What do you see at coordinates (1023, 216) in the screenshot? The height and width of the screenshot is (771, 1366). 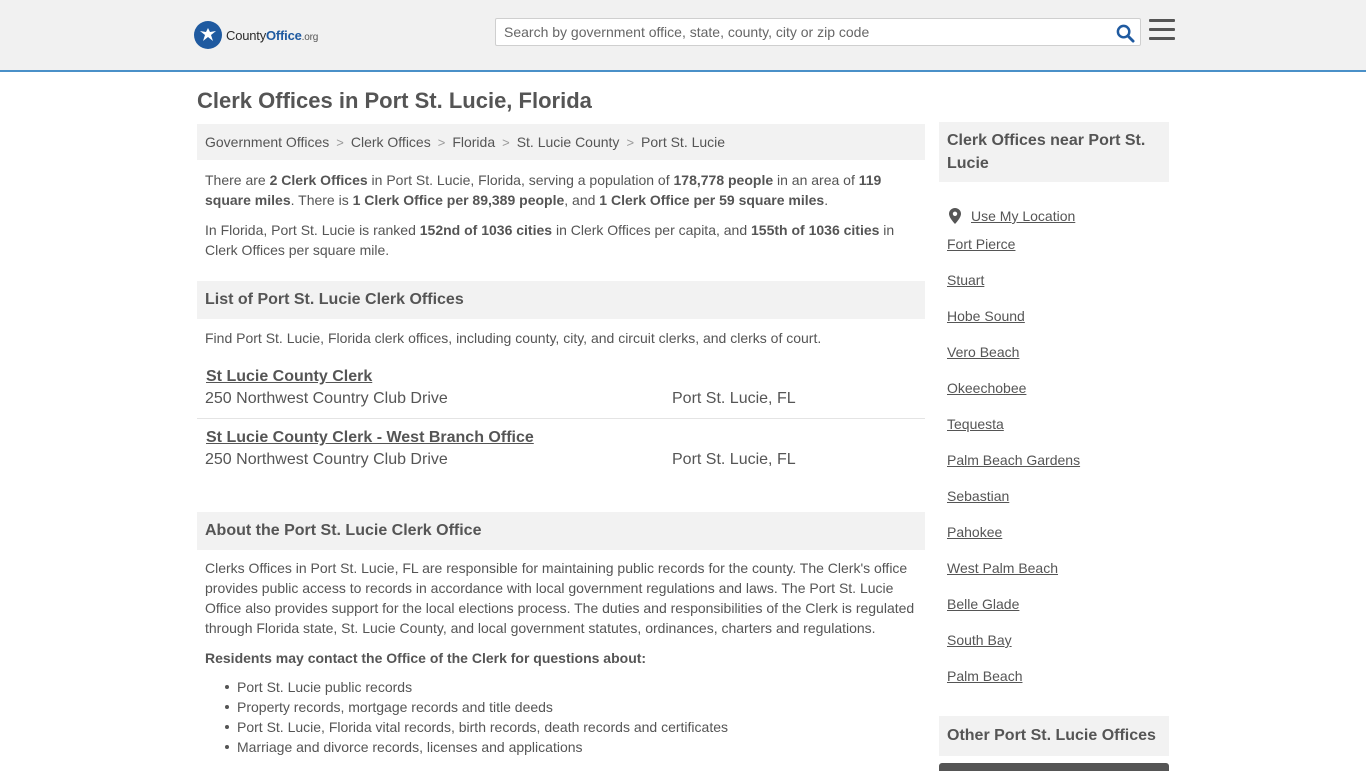 I see `use-my-location-label: Use My Location` at bounding box center [1023, 216].